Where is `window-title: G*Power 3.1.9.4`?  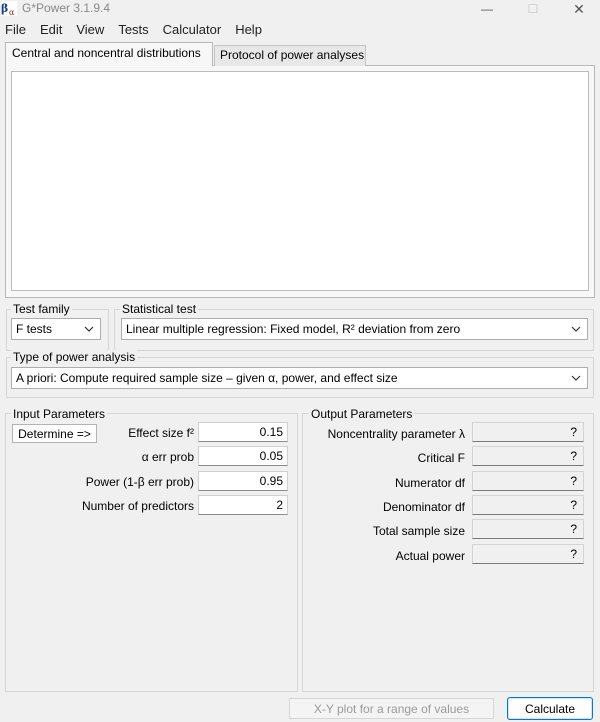 window-title: G*Power 3.1.9.4 is located at coordinates (66, 8).